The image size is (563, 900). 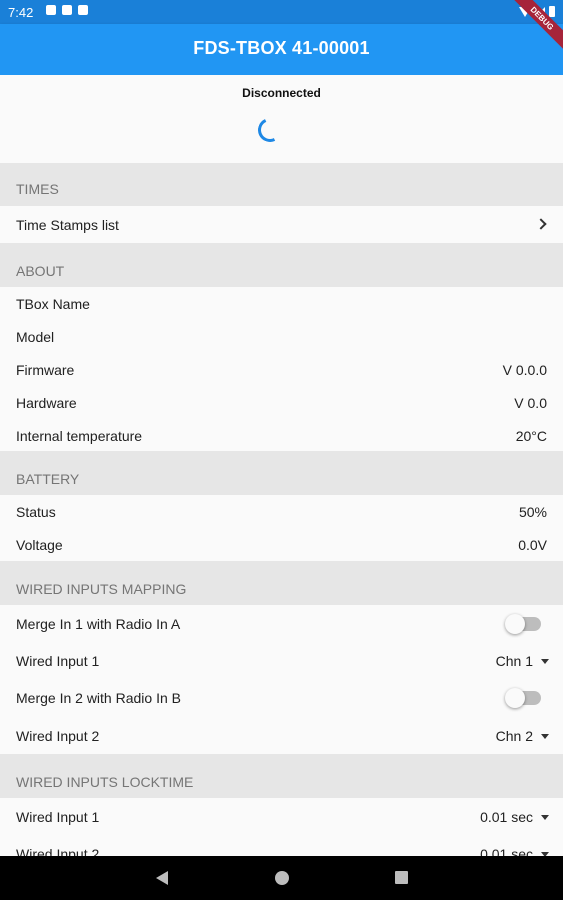 I want to click on navigation-bar, so click(x=281, y=878).